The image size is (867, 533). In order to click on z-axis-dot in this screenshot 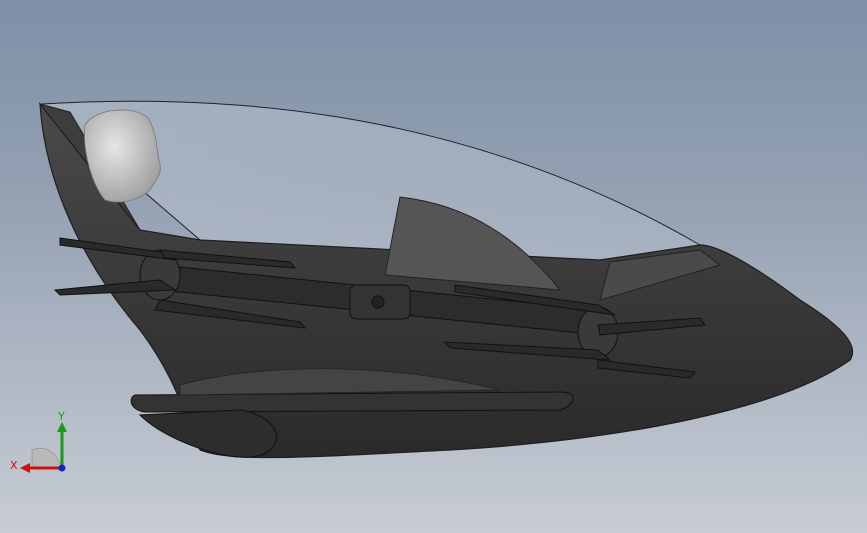, I will do `click(62, 468)`.